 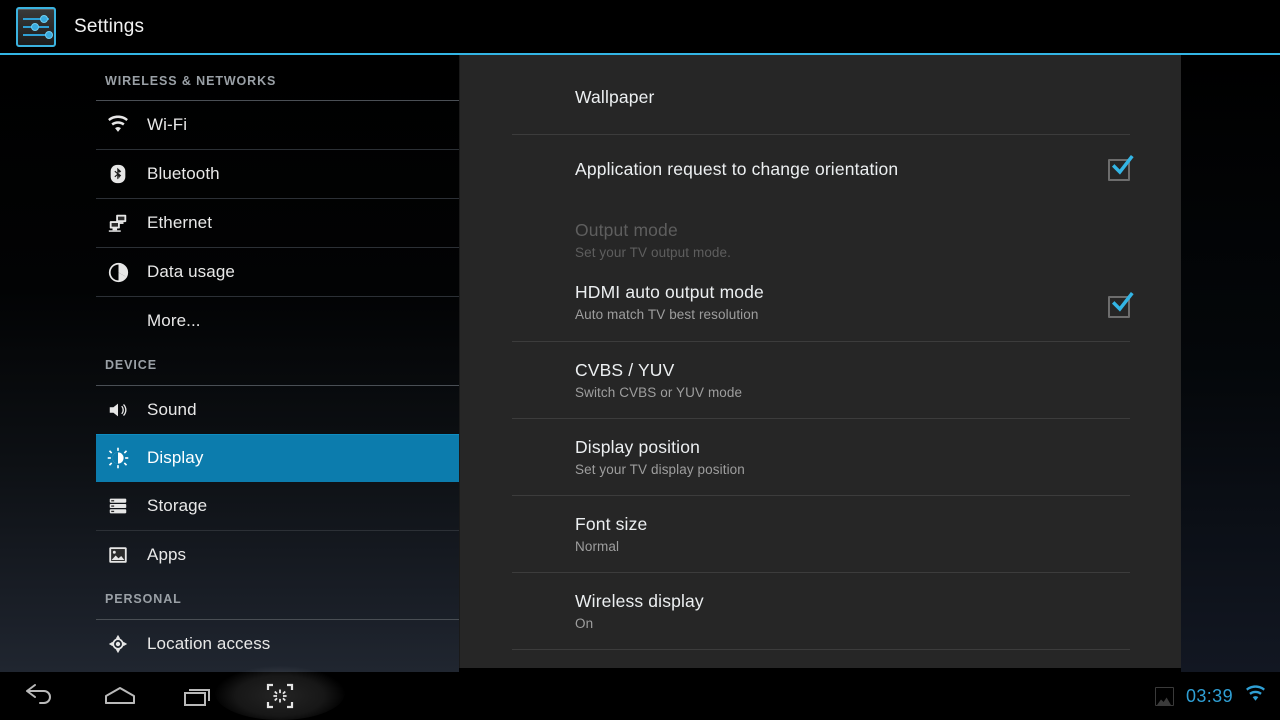 I want to click on sidebar-section-wireless-networks: WIRELESS & NETWORKS, so click(x=191, y=80).